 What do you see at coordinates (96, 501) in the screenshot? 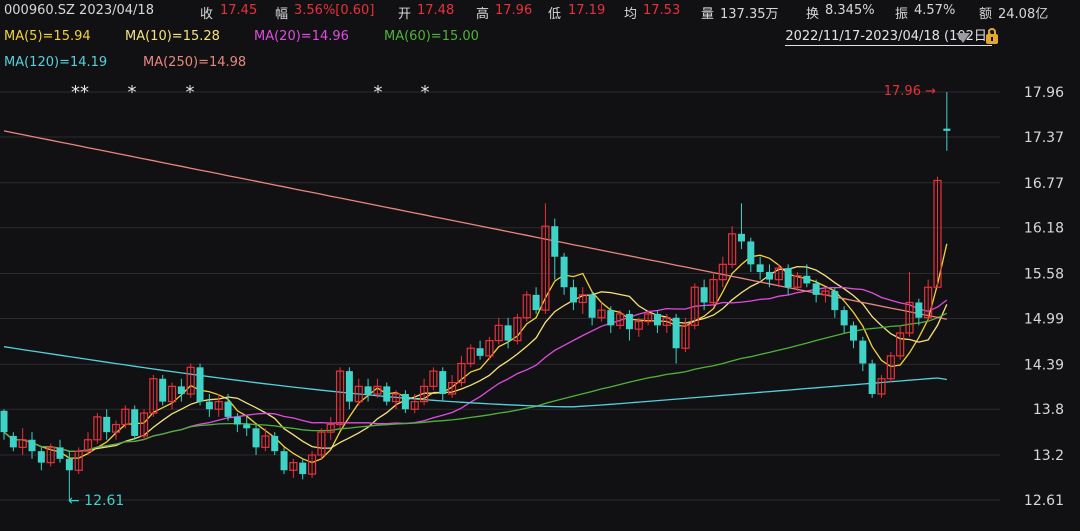
I see `low-marker: ← 12.61` at bounding box center [96, 501].